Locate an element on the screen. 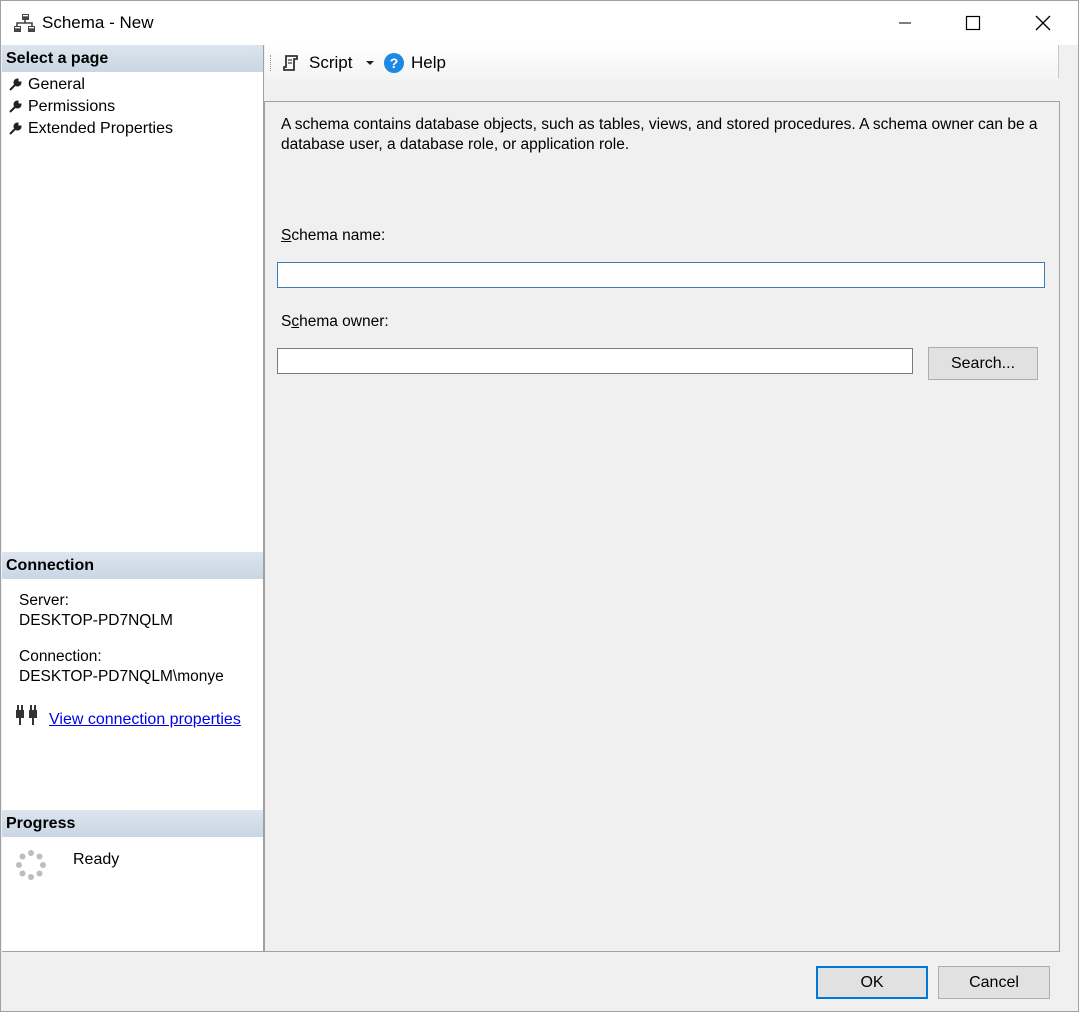 Image resolution: width=1079 pixels, height=1012 pixels. title-bar: Schema - New is located at coordinates (539, 23).